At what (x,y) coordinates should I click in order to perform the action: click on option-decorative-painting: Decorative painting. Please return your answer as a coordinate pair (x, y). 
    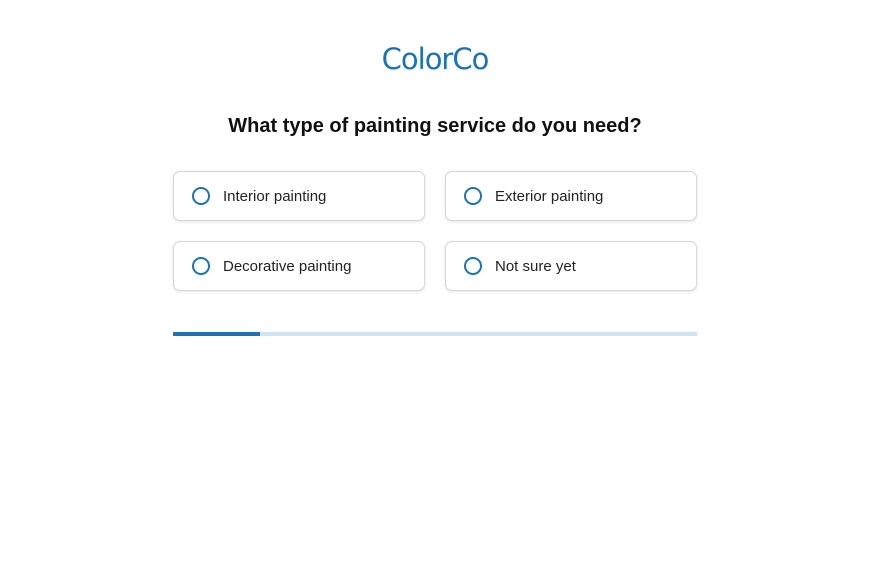
    Looking at the image, I should click on (299, 266).